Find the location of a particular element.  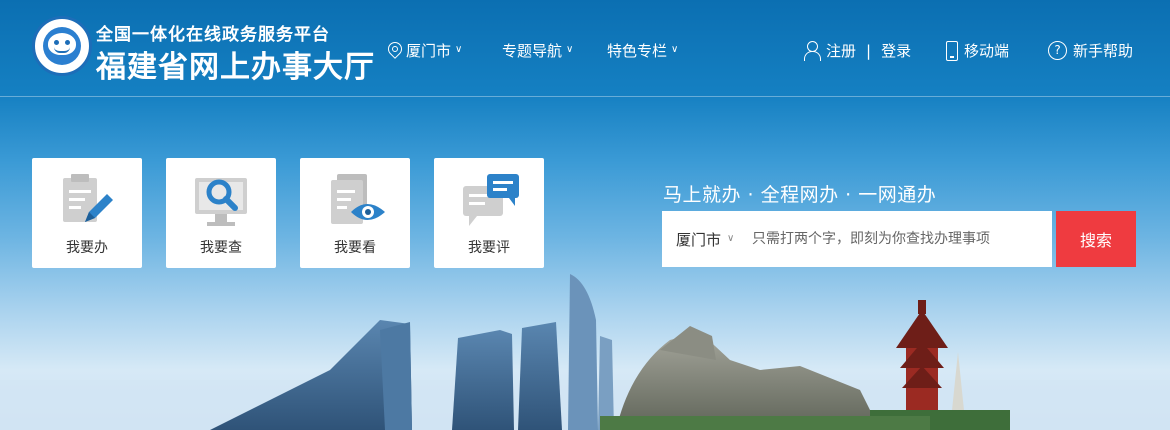

nav-city-selector: 厦门市 ∨ is located at coordinates (425, 50).